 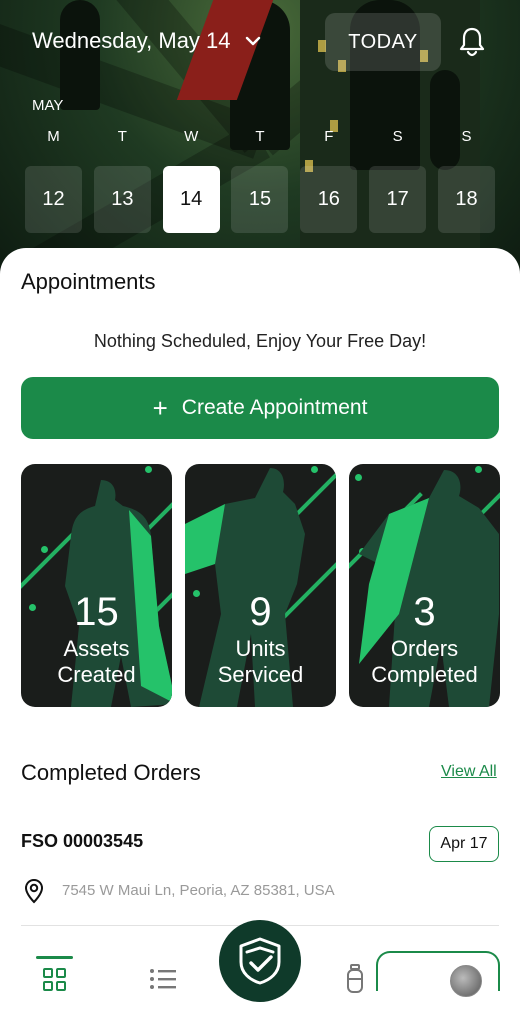 What do you see at coordinates (329, 136) in the screenshot?
I see `weekday-label: F` at bounding box center [329, 136].